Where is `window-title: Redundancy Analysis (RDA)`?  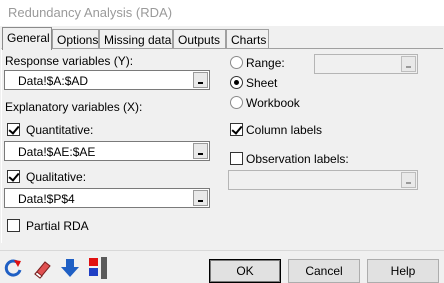 window-title: Redundancy Analysis (RDA) is located at coordinates (90, 12).